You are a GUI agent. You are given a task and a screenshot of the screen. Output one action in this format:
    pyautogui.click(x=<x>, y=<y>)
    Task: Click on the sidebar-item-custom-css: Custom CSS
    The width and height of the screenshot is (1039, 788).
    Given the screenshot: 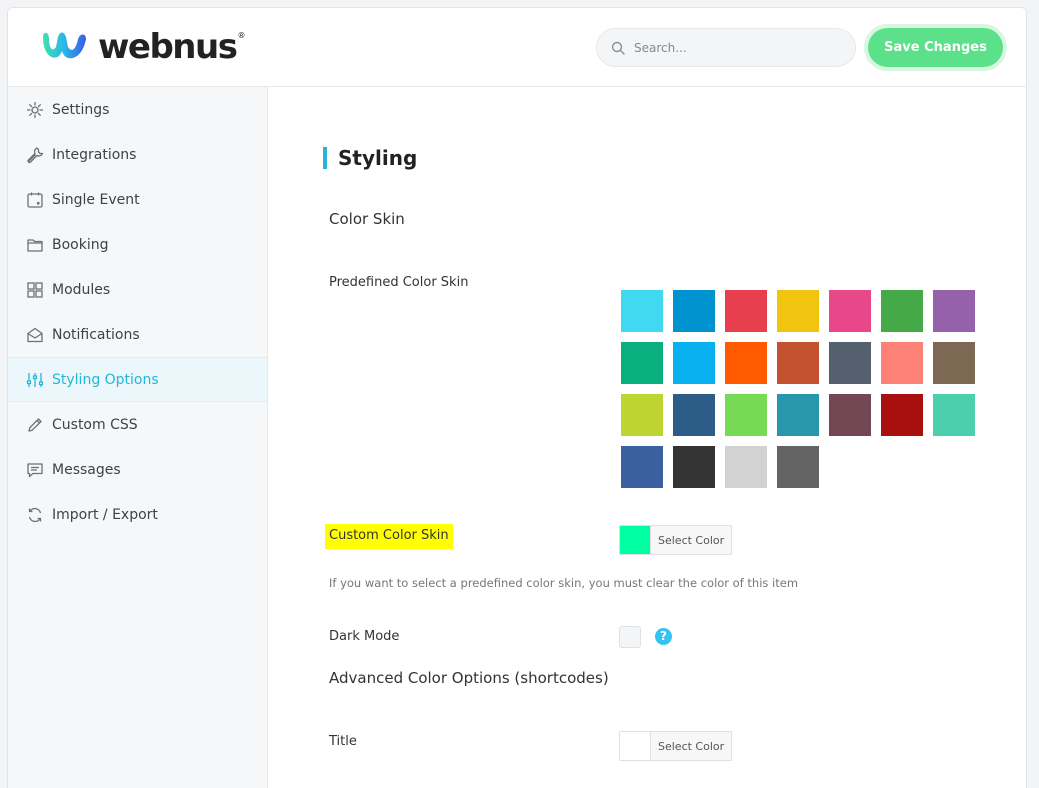 What is the action you would take?
    pyautogui.click(x=137, y=424)
    